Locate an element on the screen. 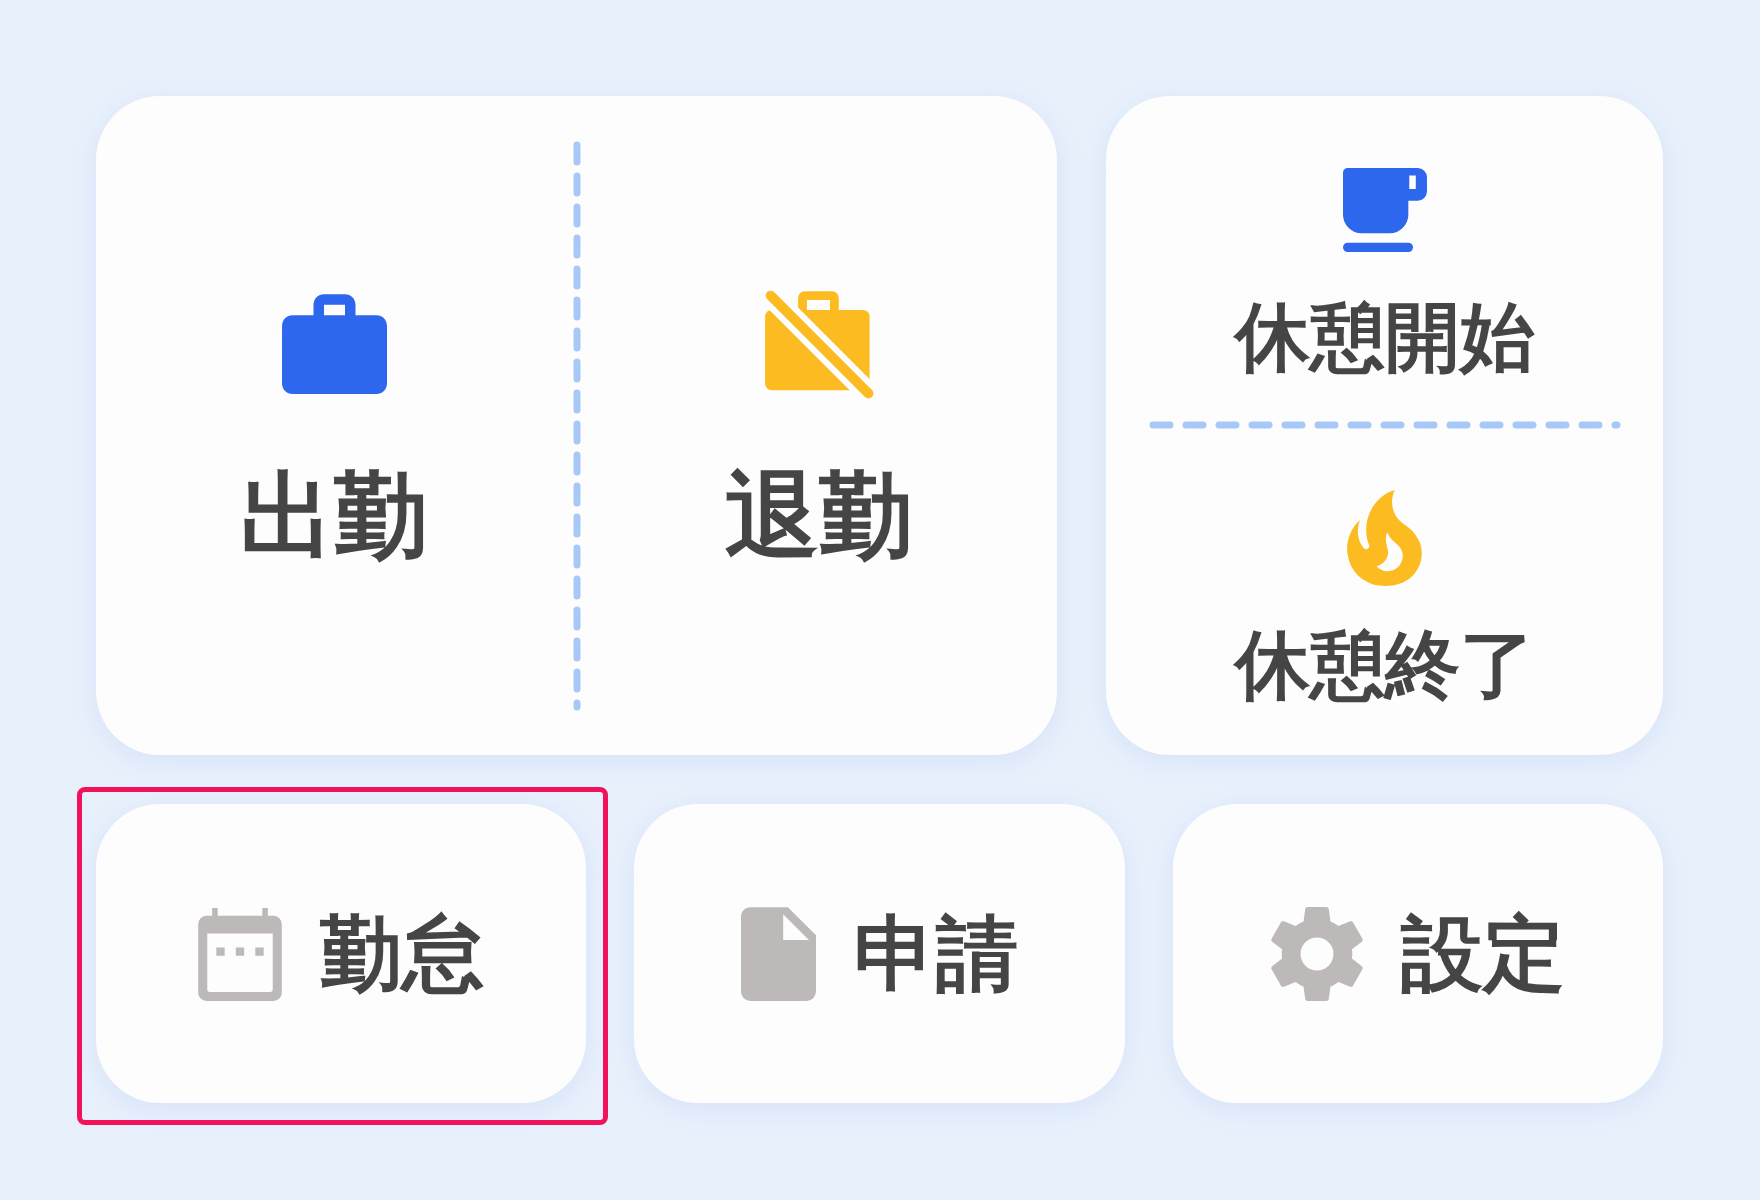  calendar-icon is located at coordinates (240, 953).